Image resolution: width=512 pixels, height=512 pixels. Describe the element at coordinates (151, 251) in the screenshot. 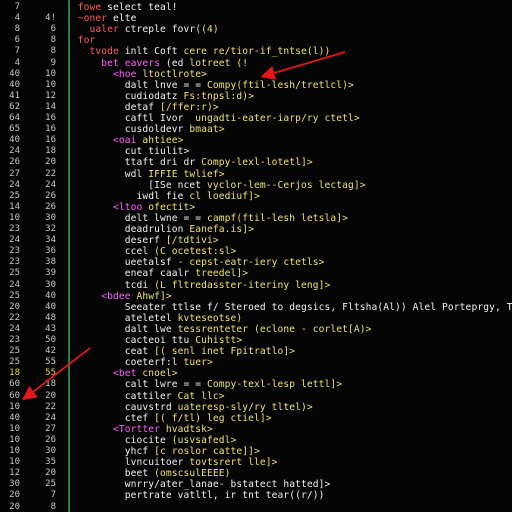

I see `code-text: ccel (C ocetest:sl>` at that location.